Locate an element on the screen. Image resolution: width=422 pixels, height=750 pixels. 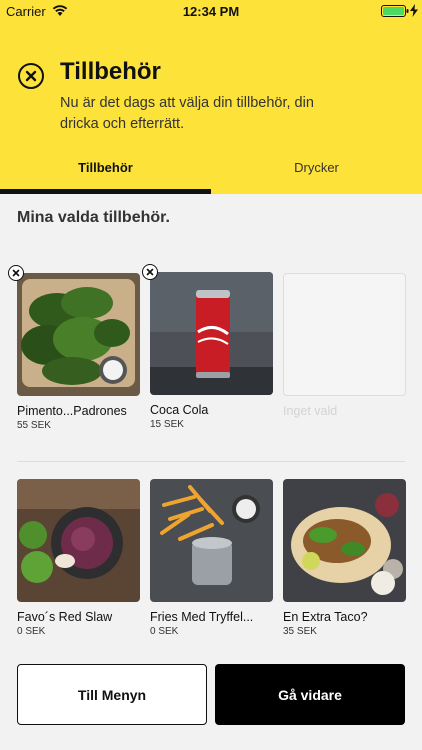
battery-icon is located at coordinates (395, 11).